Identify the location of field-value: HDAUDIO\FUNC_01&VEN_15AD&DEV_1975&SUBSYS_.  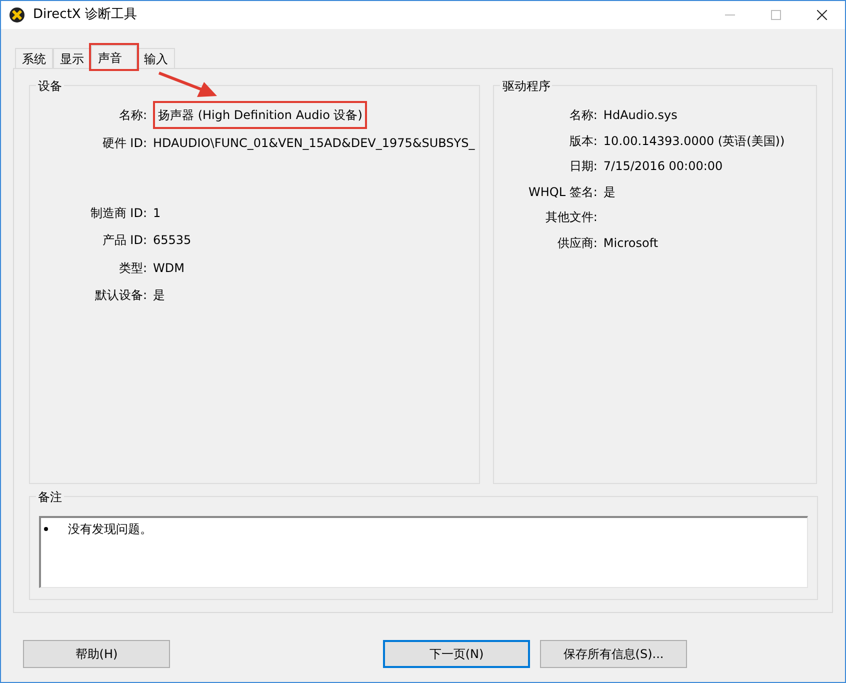
(314, 143).